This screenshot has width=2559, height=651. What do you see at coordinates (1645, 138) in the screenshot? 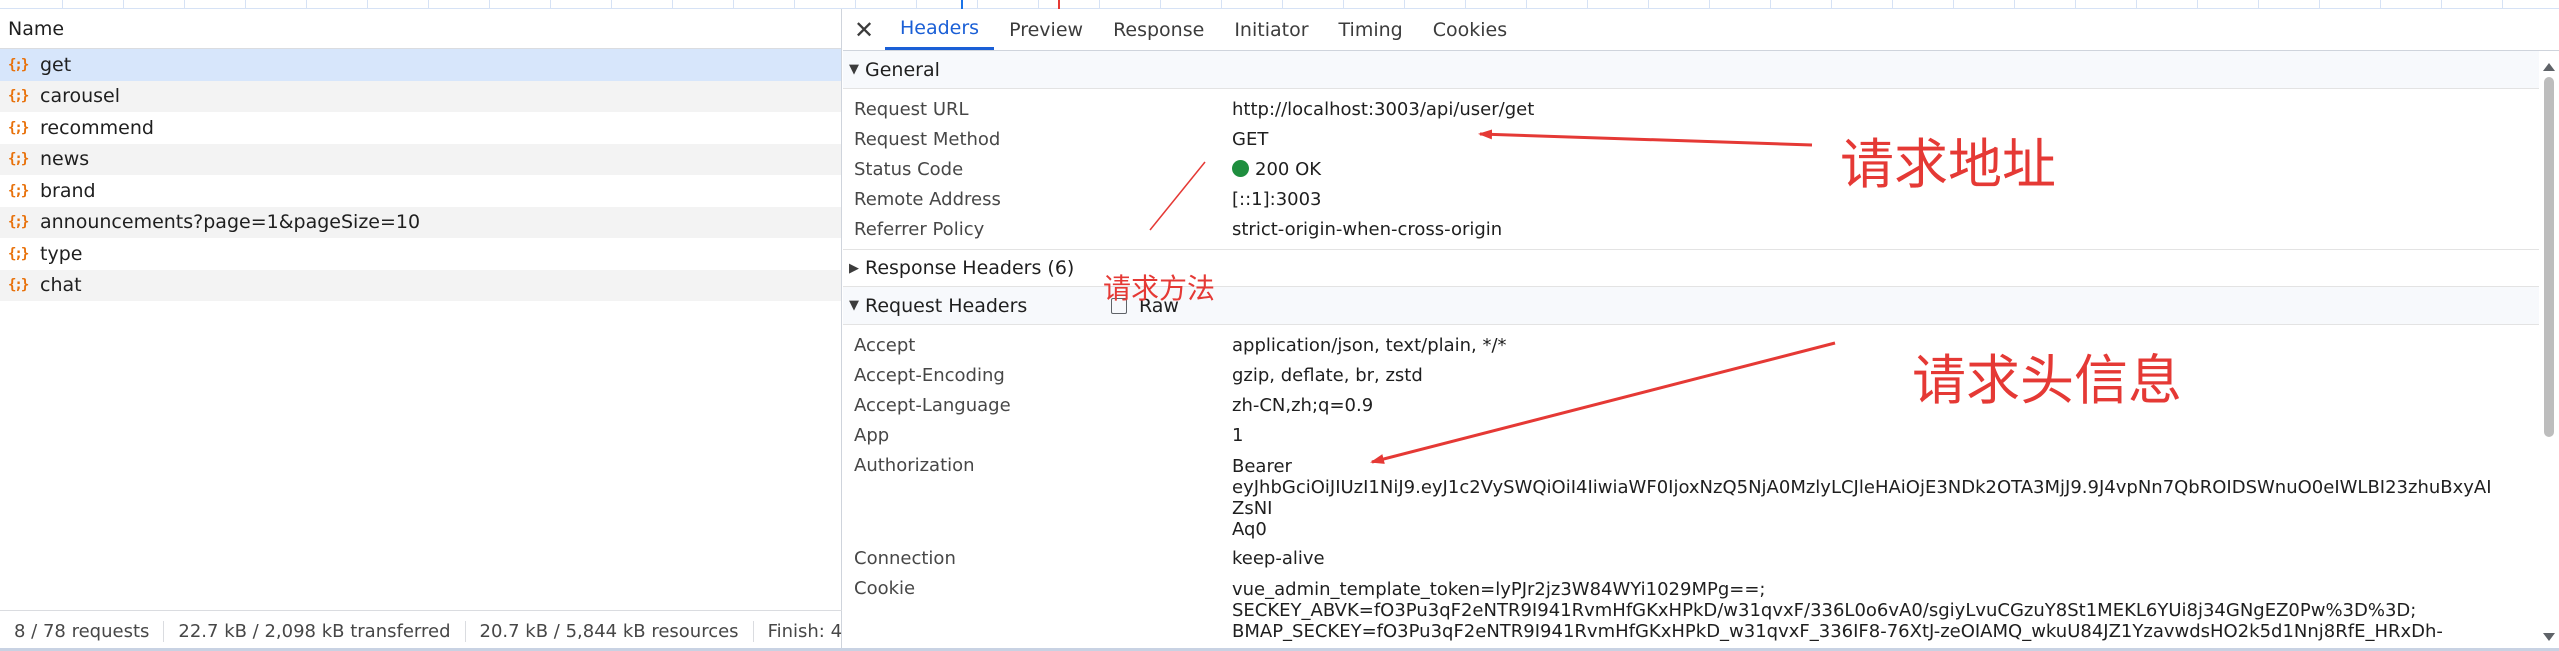
I see `url-arrow` at bounding box center [1645, 138].